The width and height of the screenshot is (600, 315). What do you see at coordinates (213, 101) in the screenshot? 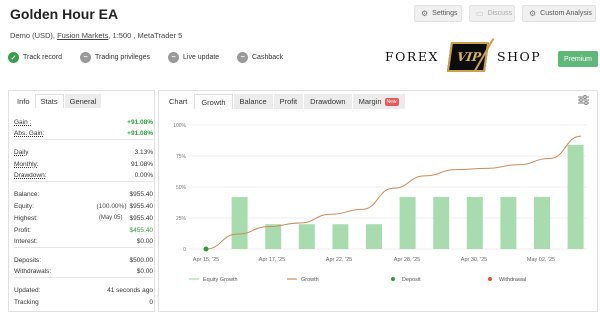
I see `tab-growth: Growth` at bounding box center [213, 101].